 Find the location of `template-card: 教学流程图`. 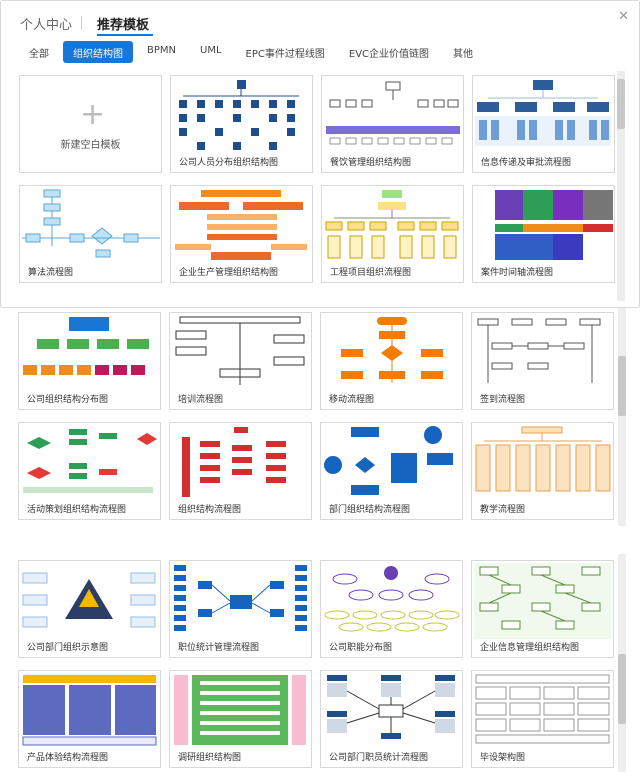

template-card: 教学流程图 is located at coordinates (542, 471).